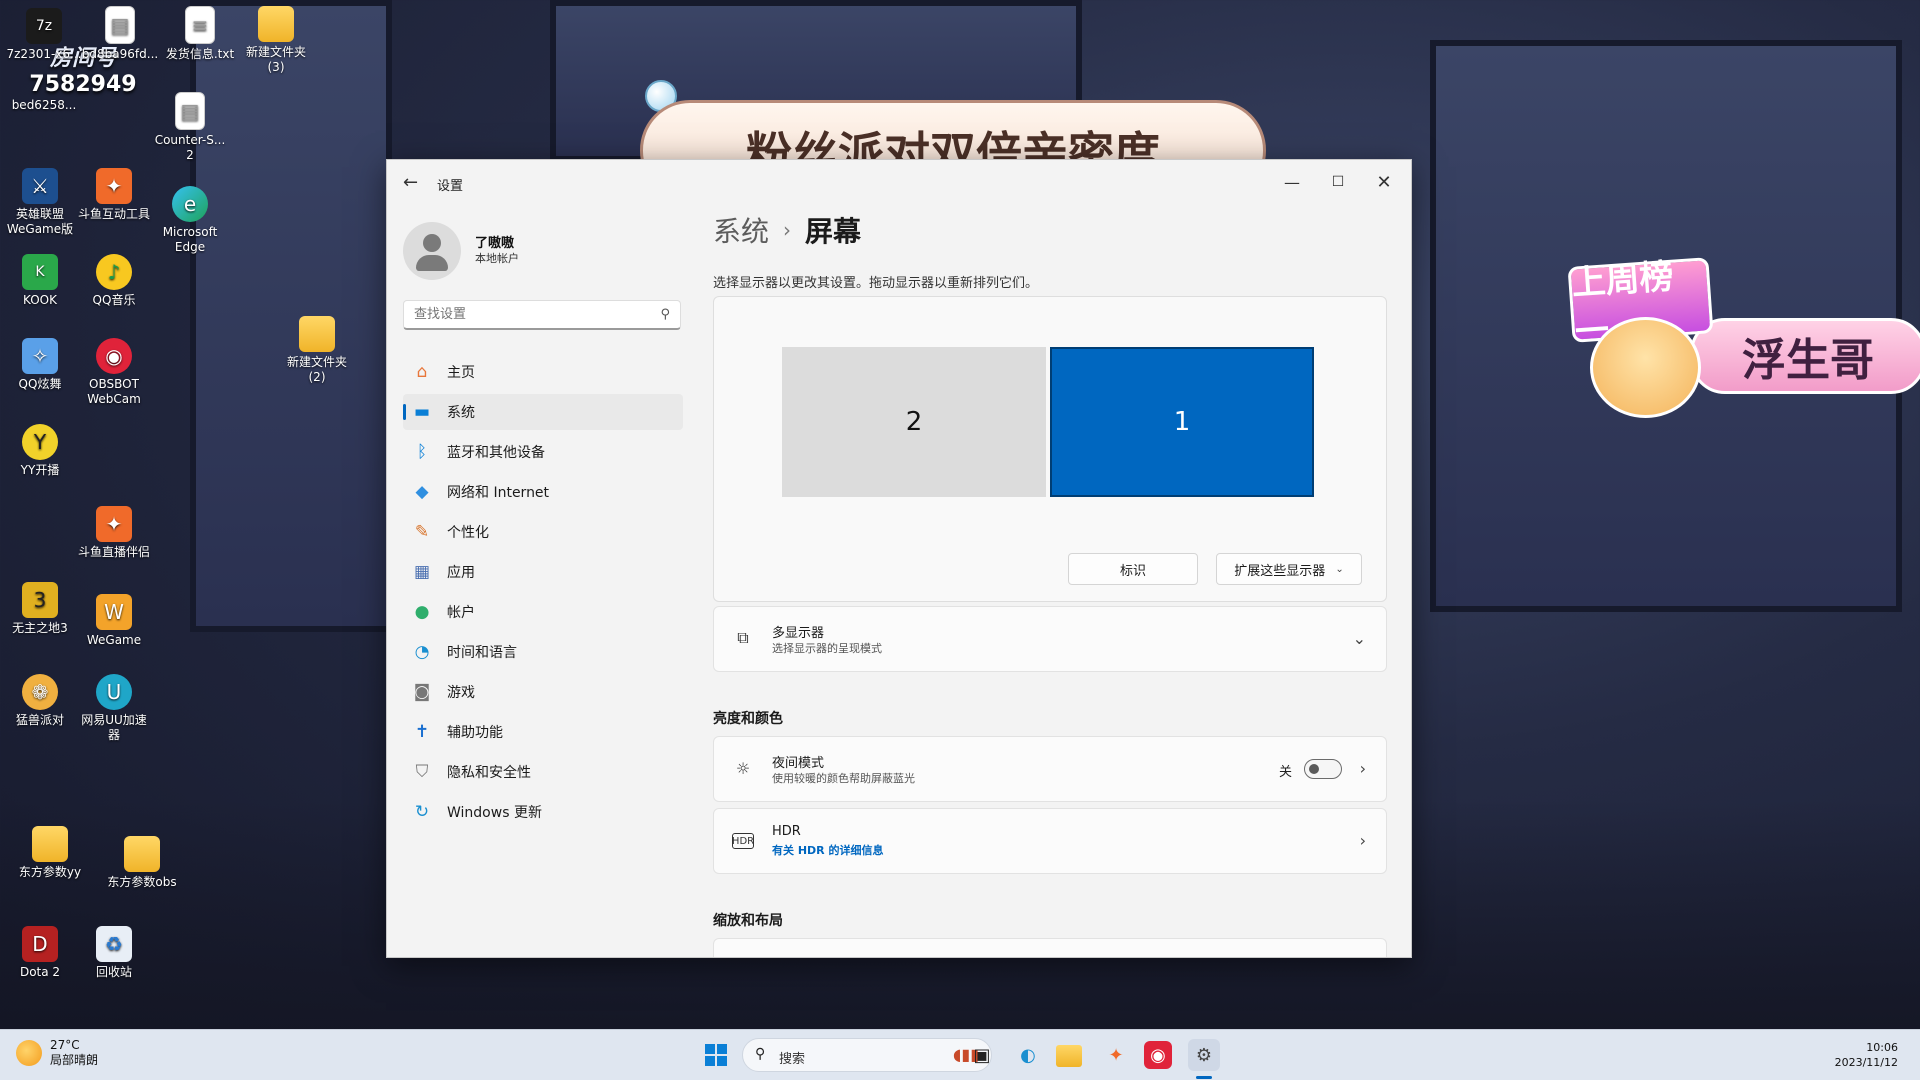 The image size is (1920, 1080). Describe the element at coordinates (40, 384) in the screenshot. I see `desktop-icon-label: QQ炫舞` at that location.